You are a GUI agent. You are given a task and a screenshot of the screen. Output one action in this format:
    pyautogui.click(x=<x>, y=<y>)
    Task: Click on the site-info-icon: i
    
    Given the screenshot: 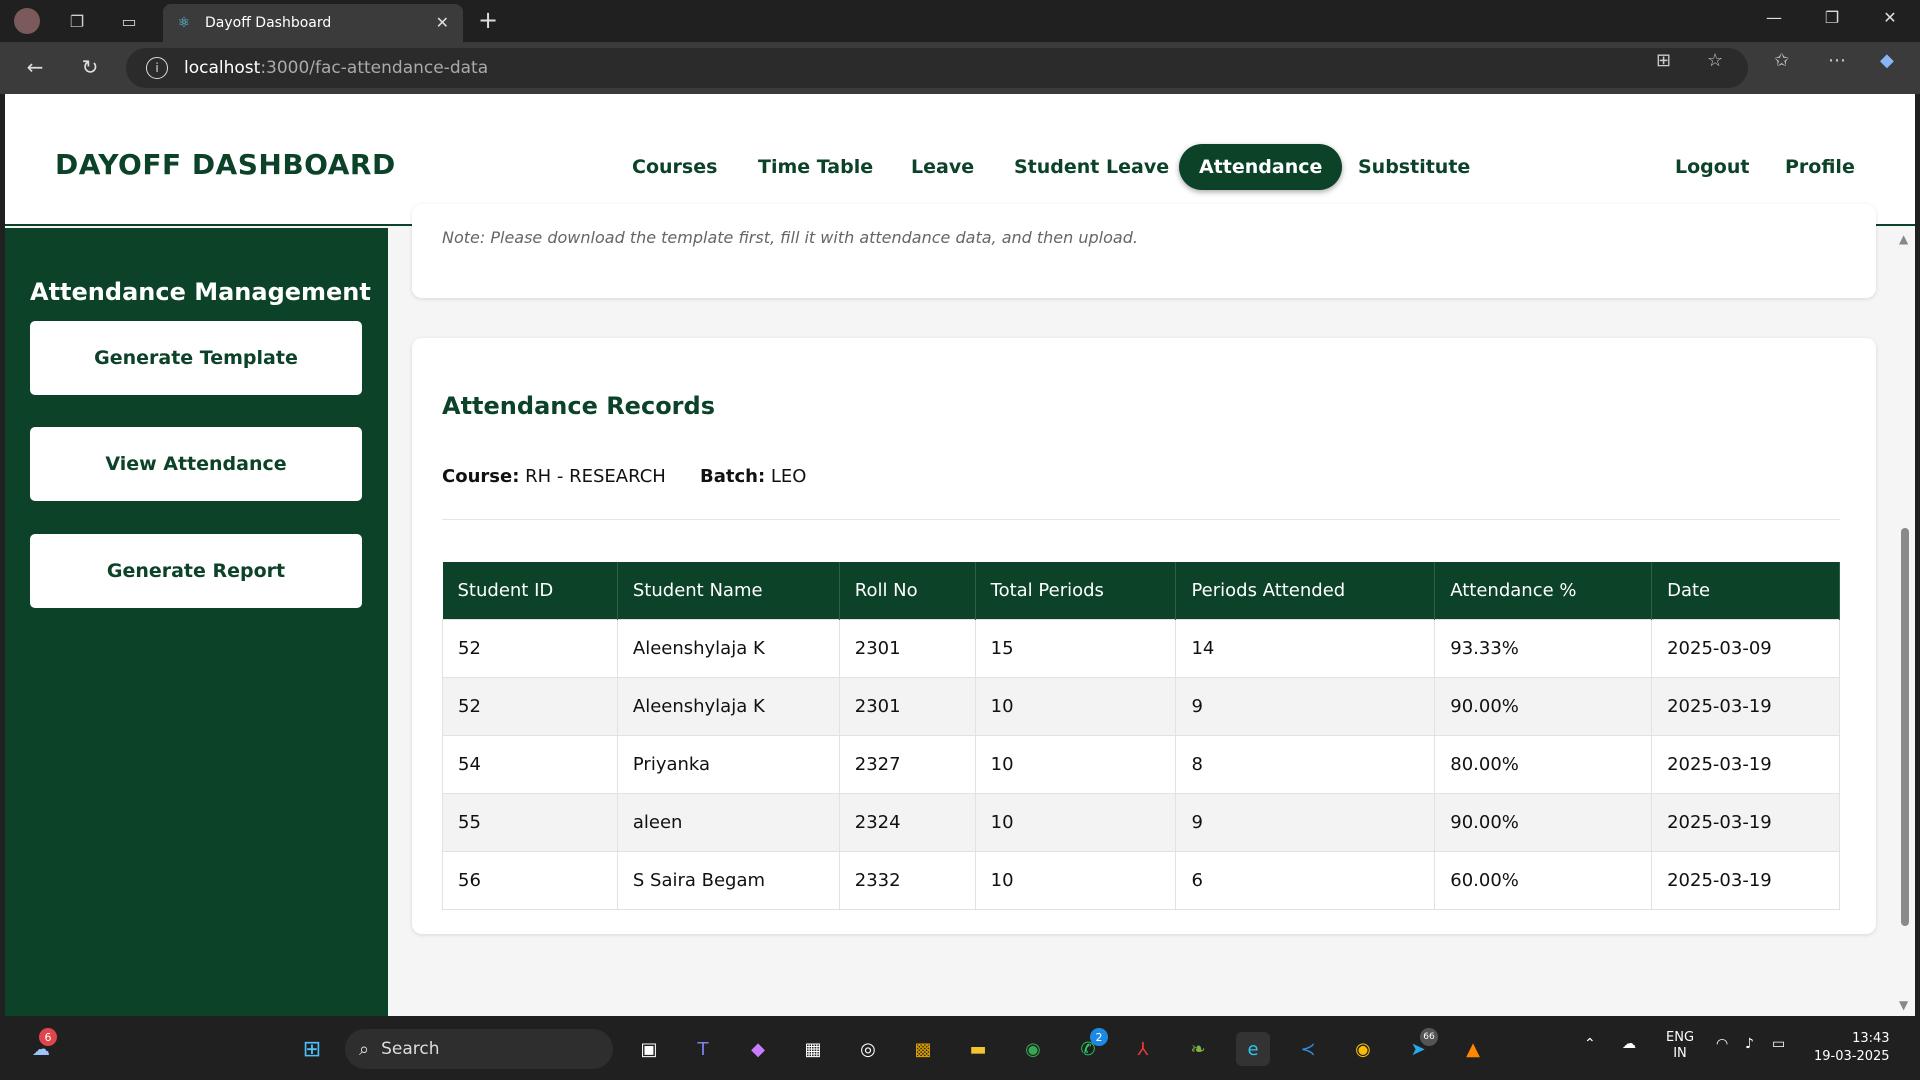 What is the action you would take?
    pyautogui.click(x=157, y=68)
    